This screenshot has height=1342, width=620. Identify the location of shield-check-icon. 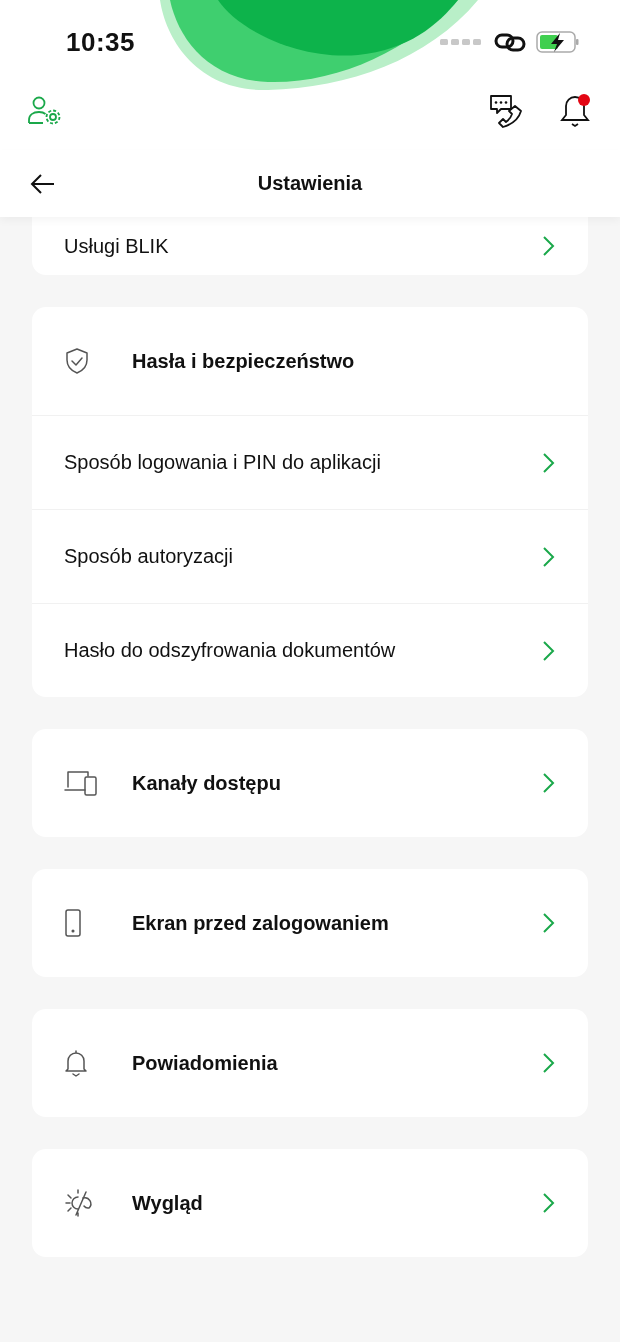
(77, 361).